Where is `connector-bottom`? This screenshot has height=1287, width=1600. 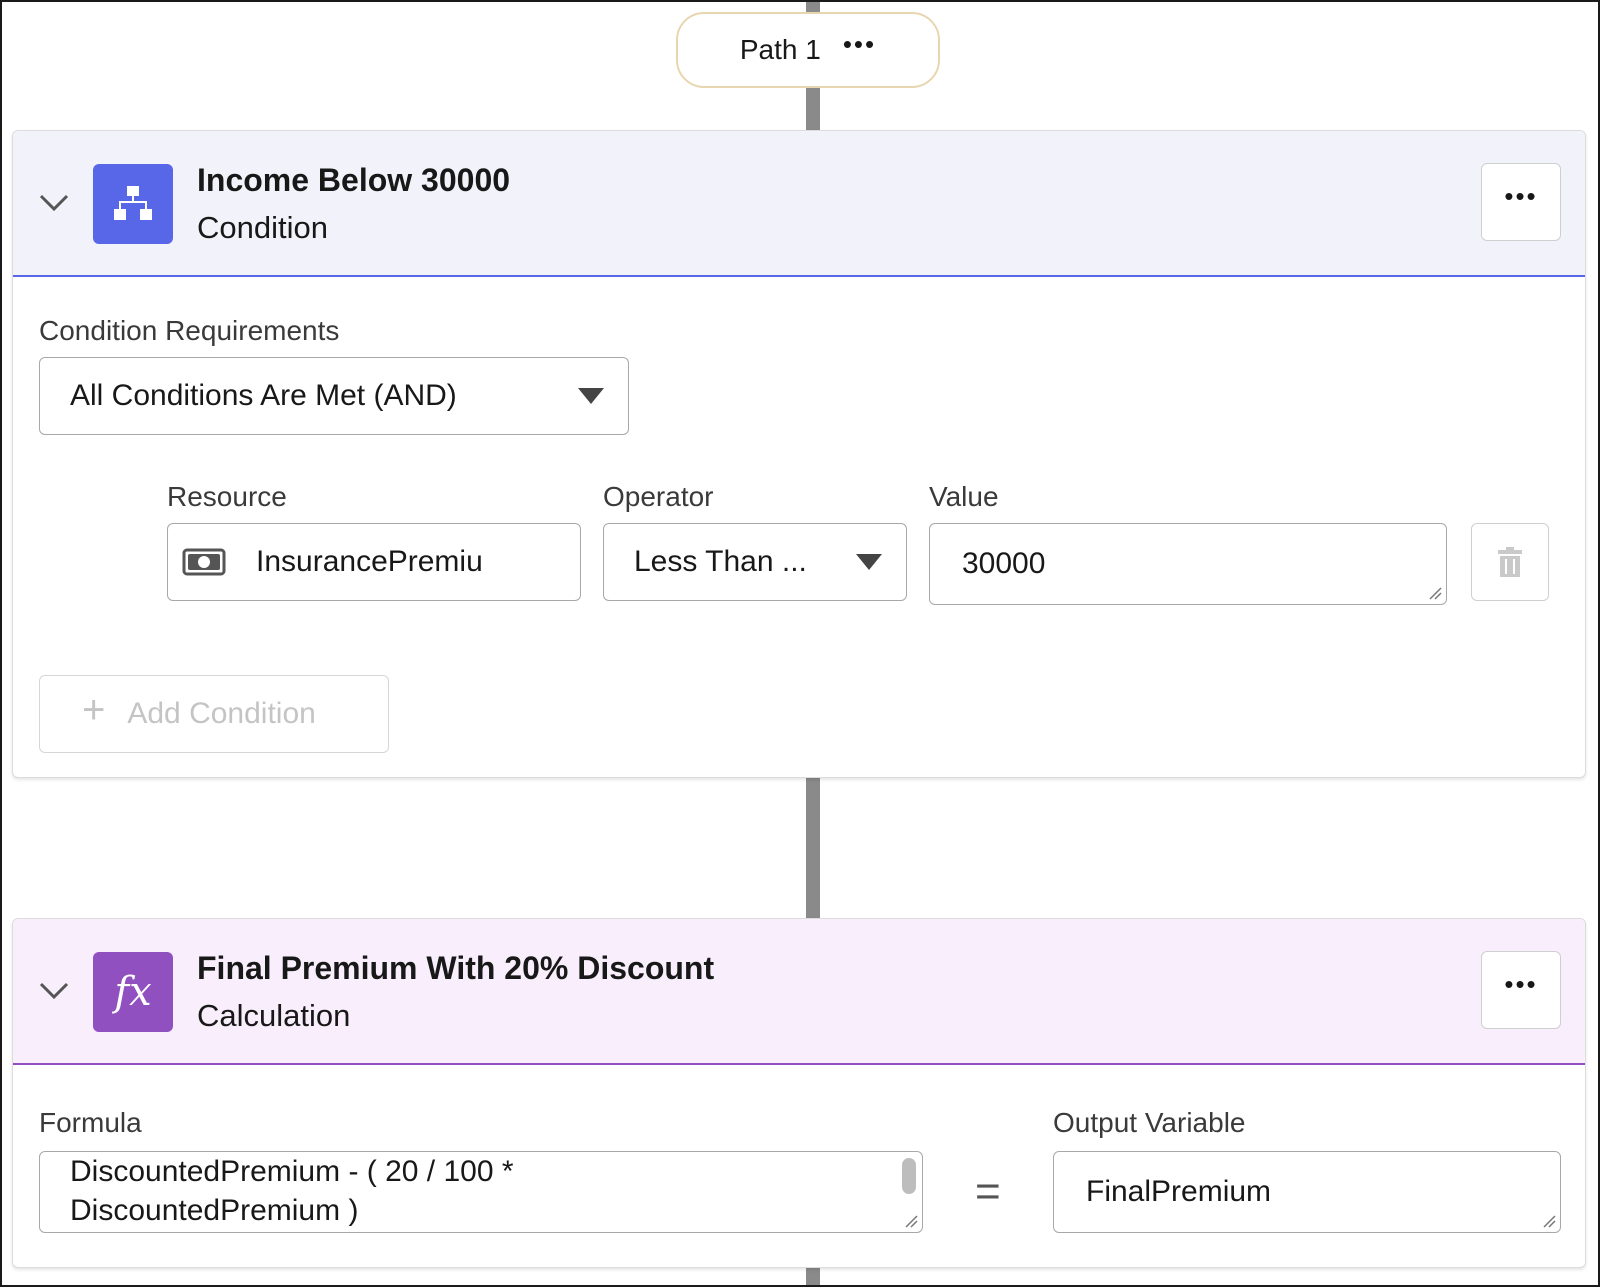 connector-bottom is located at coordinates (813, 1277).